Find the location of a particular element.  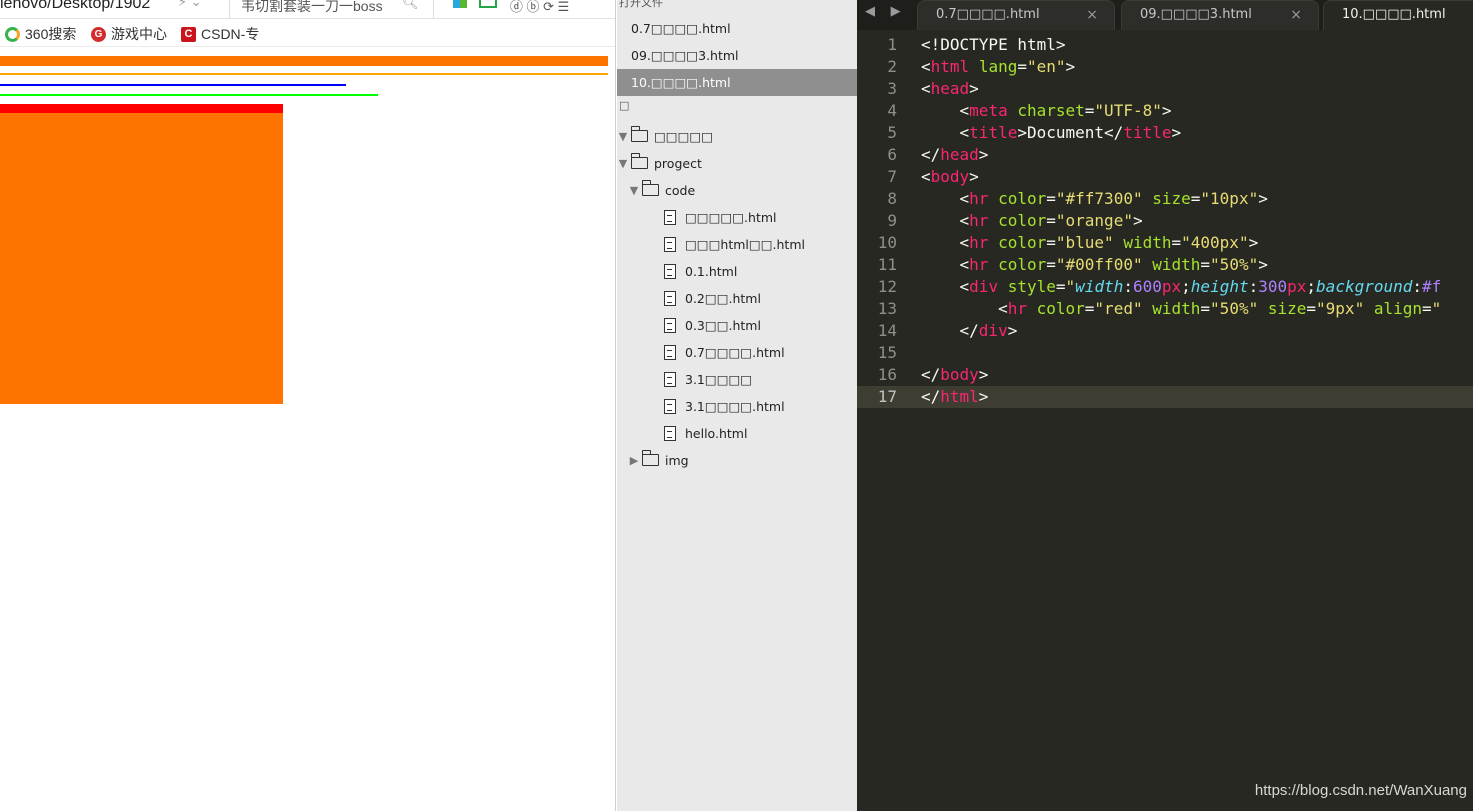

bookmark-label: 360搜索 is located at coordinates (51, 34).